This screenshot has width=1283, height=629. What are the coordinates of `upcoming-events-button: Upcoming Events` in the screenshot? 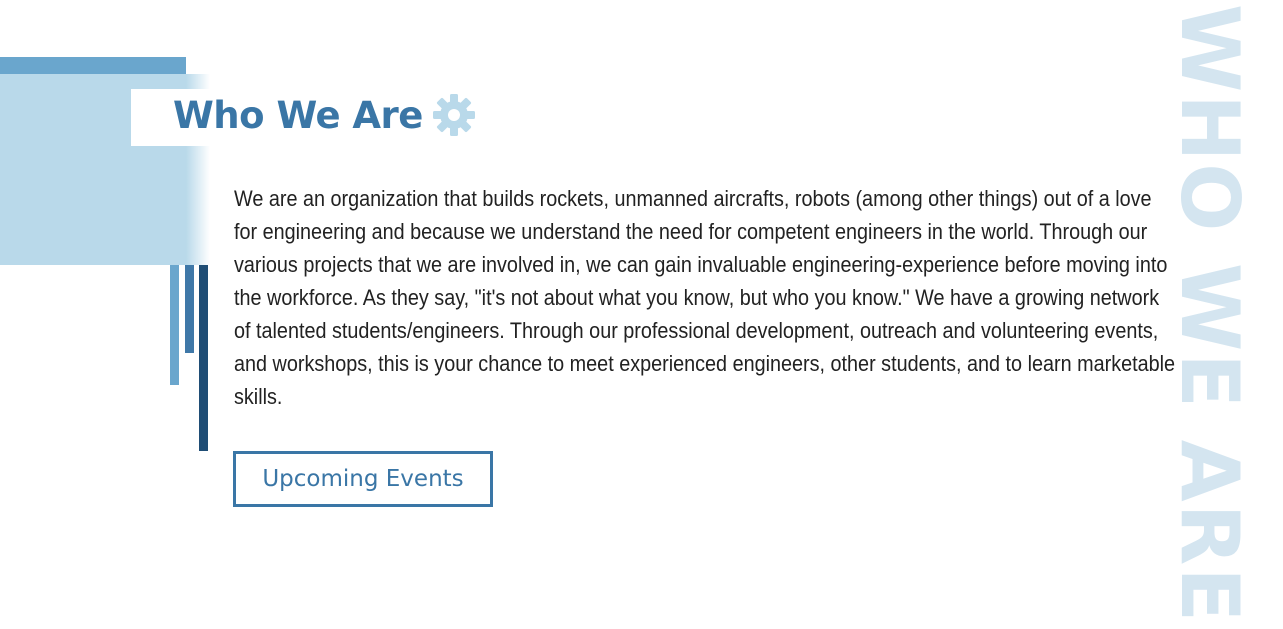 It's located at (363, 479).